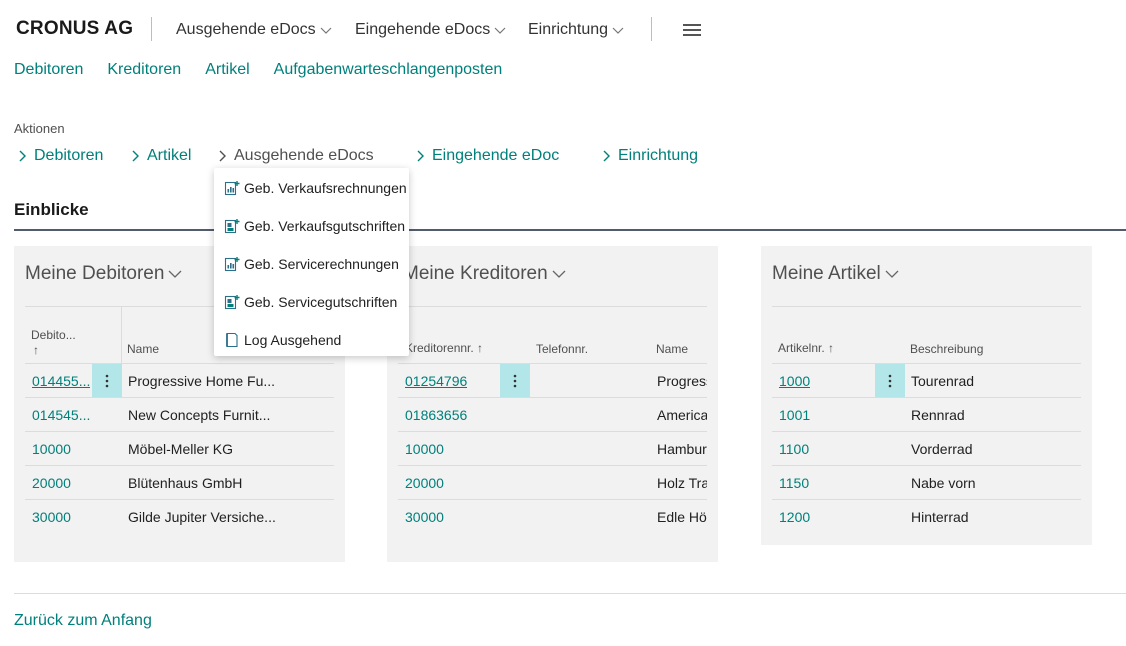 The width and height of the screenshot is (1126, 646). I want to click on card-title-label: Meine Artikel, so click(826, 273).